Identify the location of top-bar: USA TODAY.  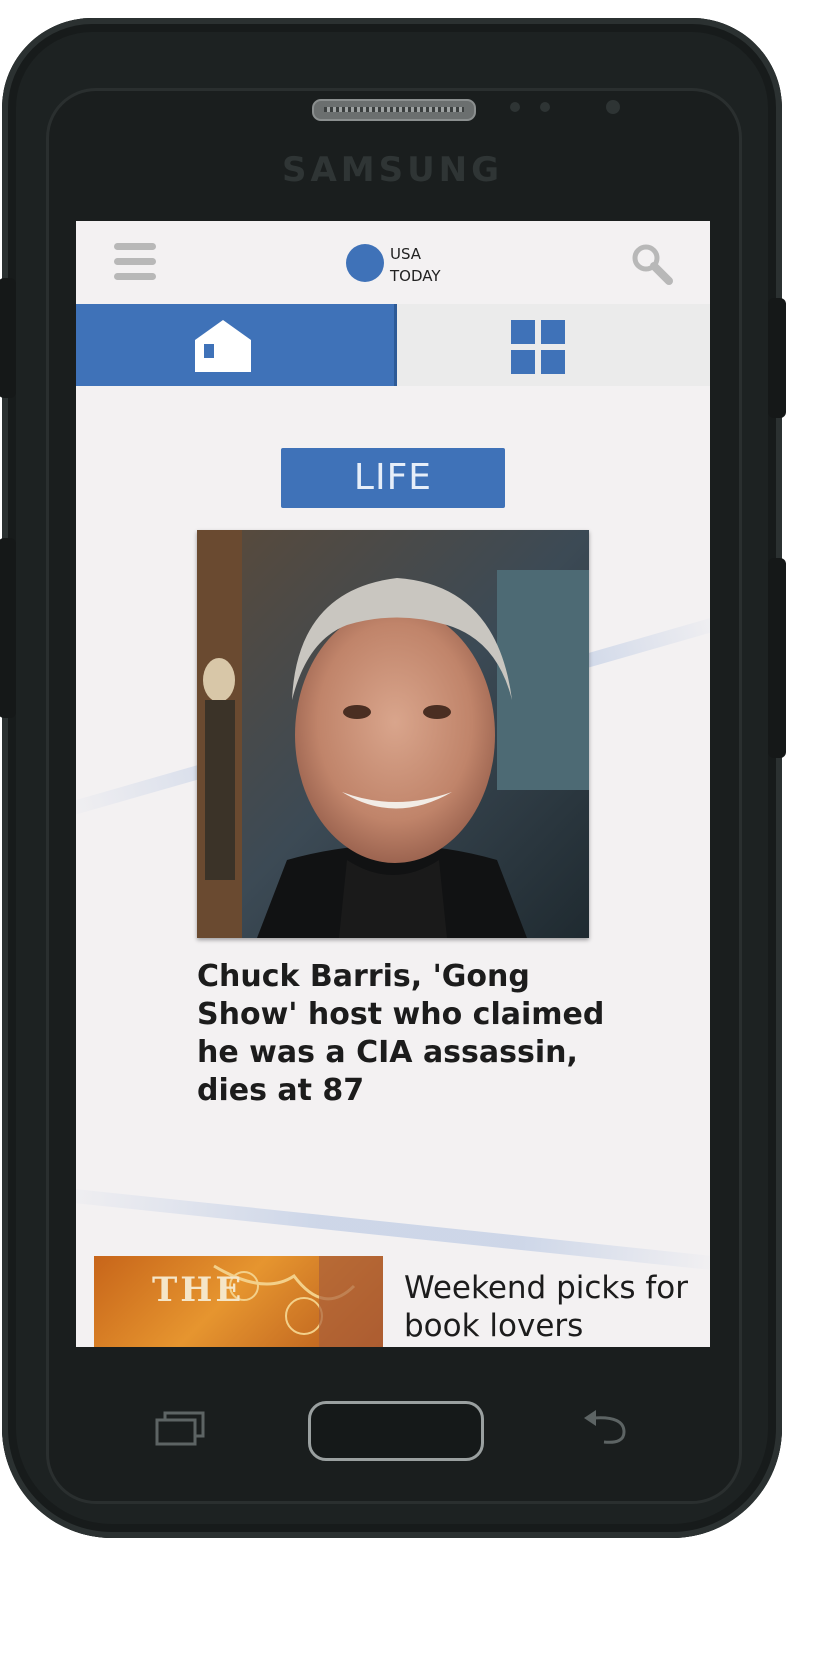
(393, 262).